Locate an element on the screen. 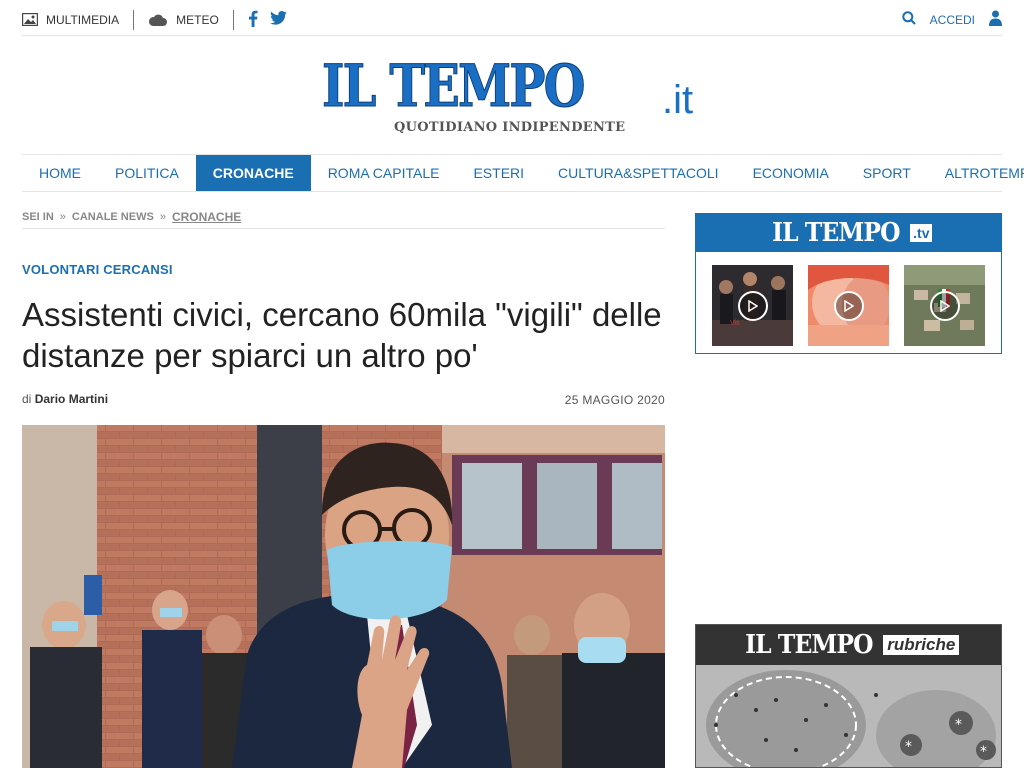  tv-header: IL TEMPO .tv is located at coordinates (848, 233).